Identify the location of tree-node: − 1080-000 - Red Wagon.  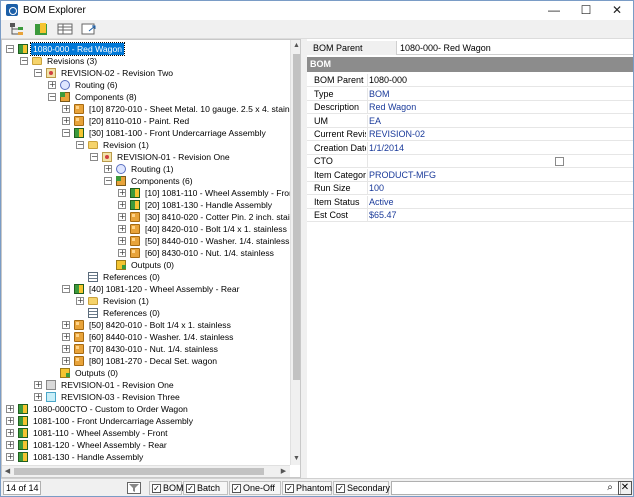
(145, 49).